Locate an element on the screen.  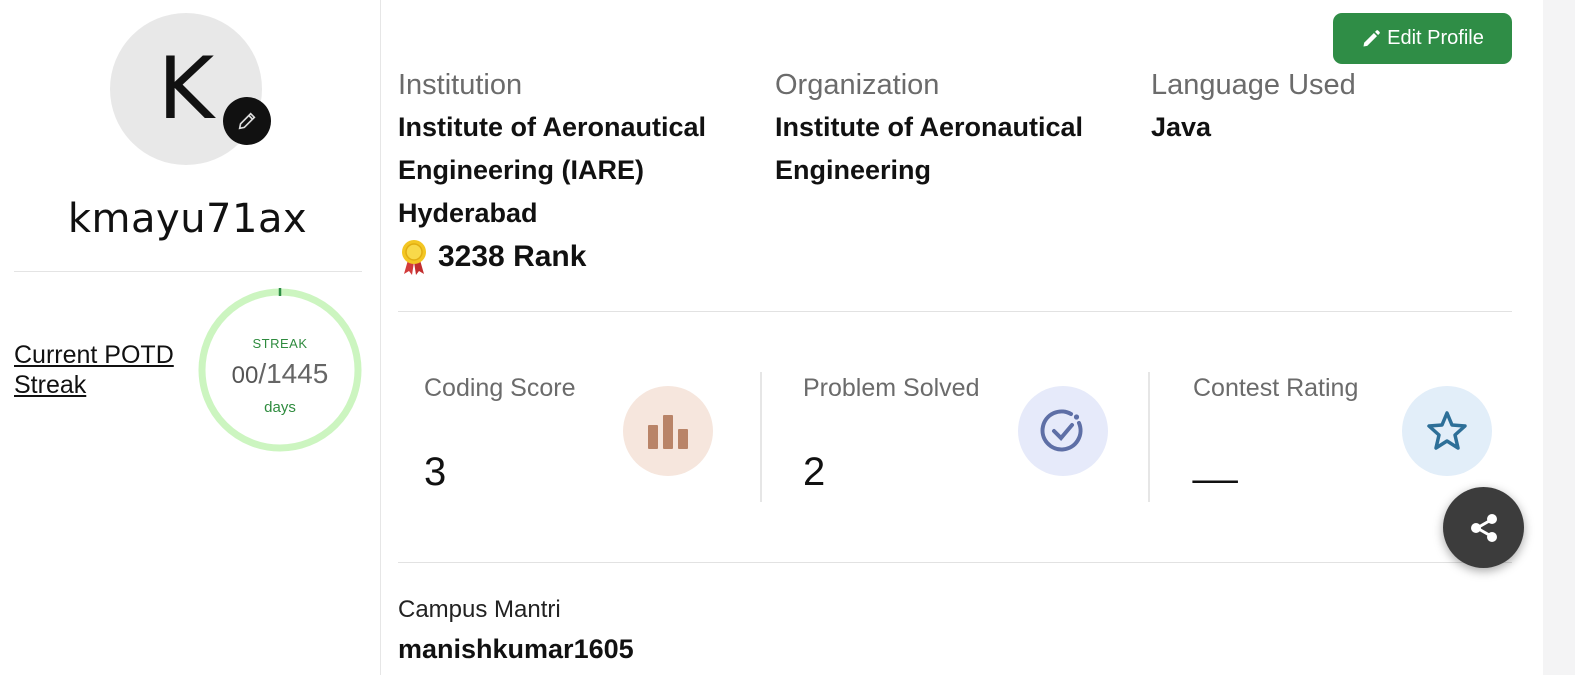
coding-score-icon-badge is located at coordinates (668, 431).